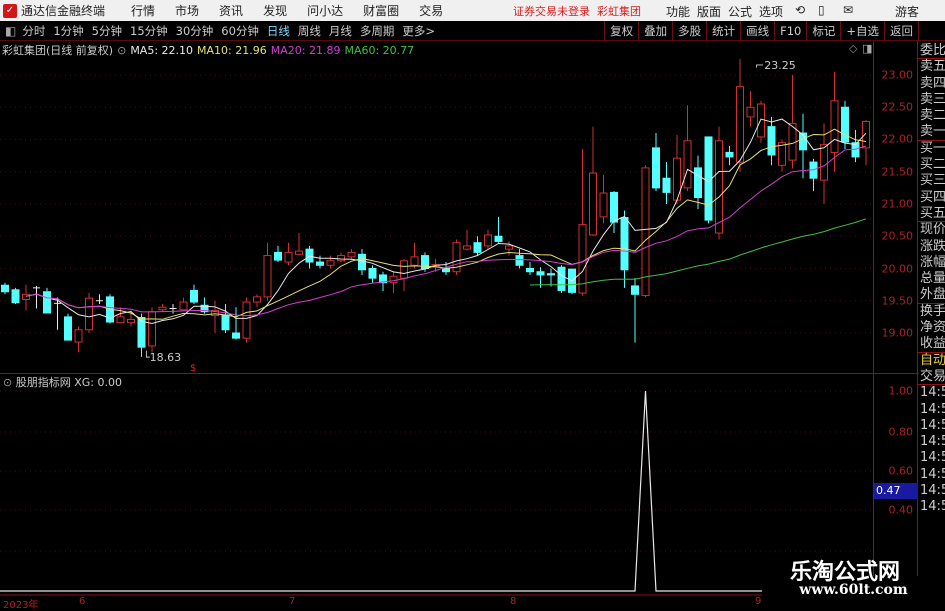 The image size is (945, 611). Describe the element at coordinates (897, 75) in the screenshot. I see `price-tick: 23.00` at that location.